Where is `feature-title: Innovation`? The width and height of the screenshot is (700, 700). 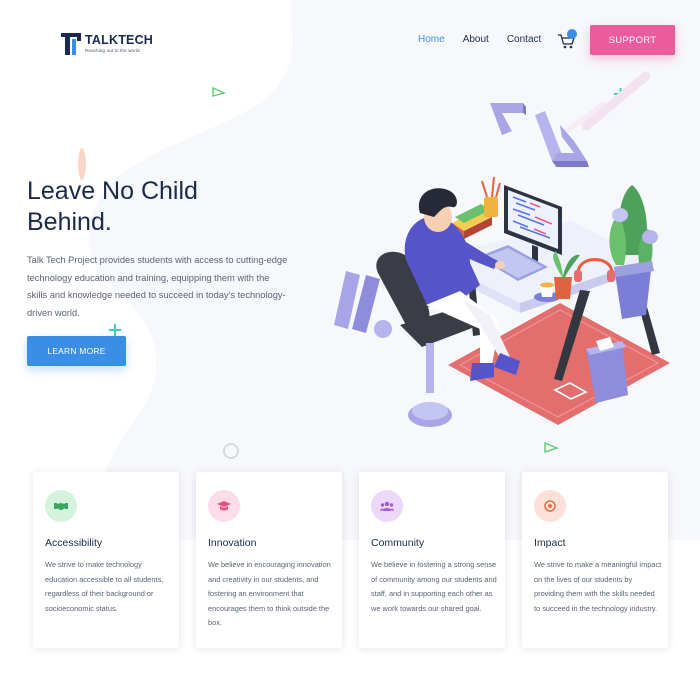 feature-title: Innovation is located at coordinates (232, 543).